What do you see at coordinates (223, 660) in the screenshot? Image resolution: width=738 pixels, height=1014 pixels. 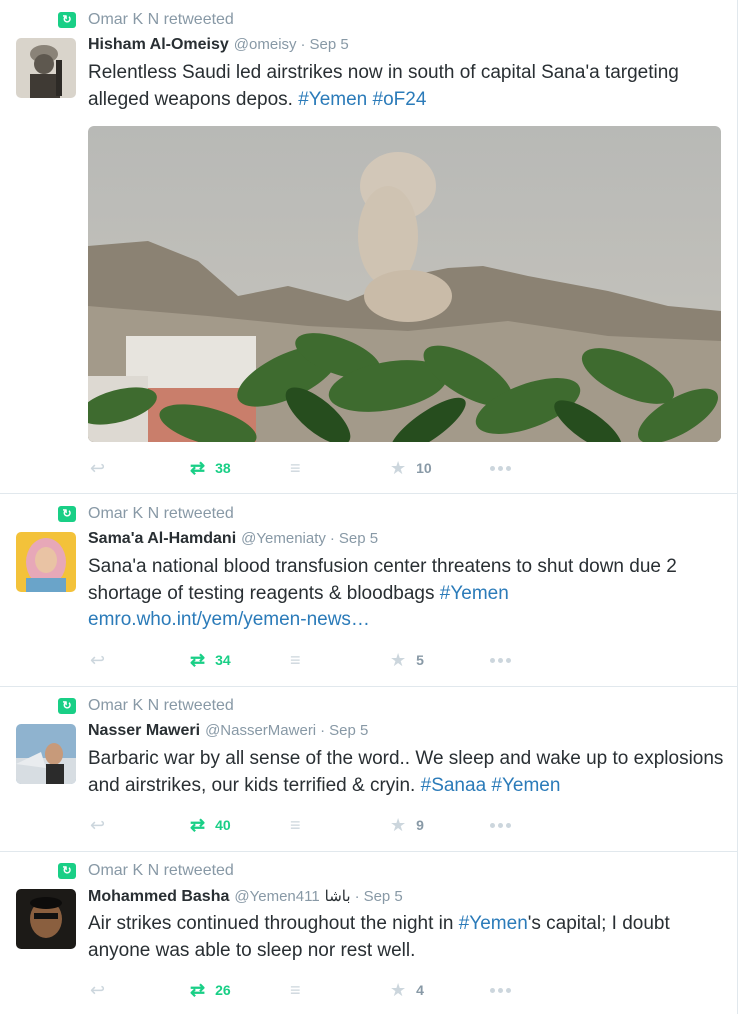 I see `retweet-count: 34` at bounding box center [223, 660].